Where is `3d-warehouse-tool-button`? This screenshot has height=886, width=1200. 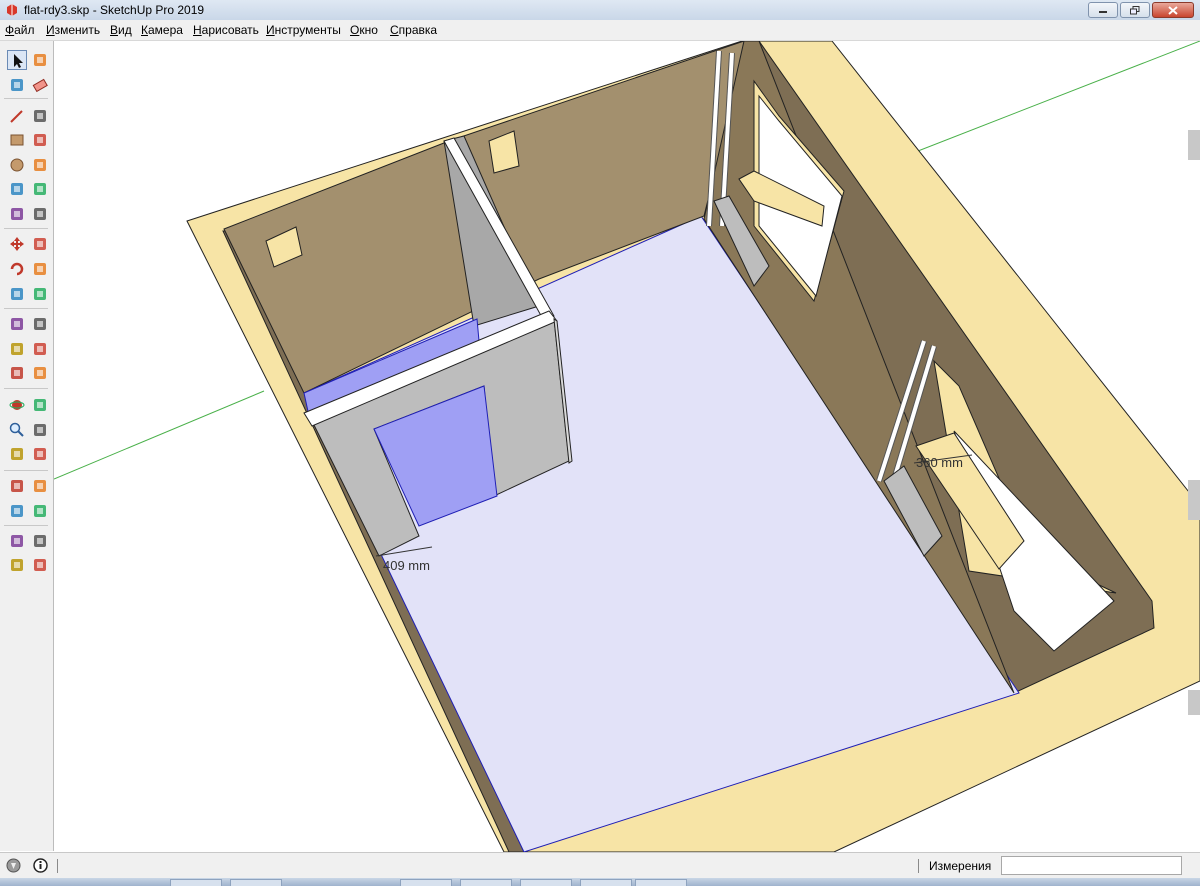
3d-warehouse-tool-button is located at coordinates (17, 541).